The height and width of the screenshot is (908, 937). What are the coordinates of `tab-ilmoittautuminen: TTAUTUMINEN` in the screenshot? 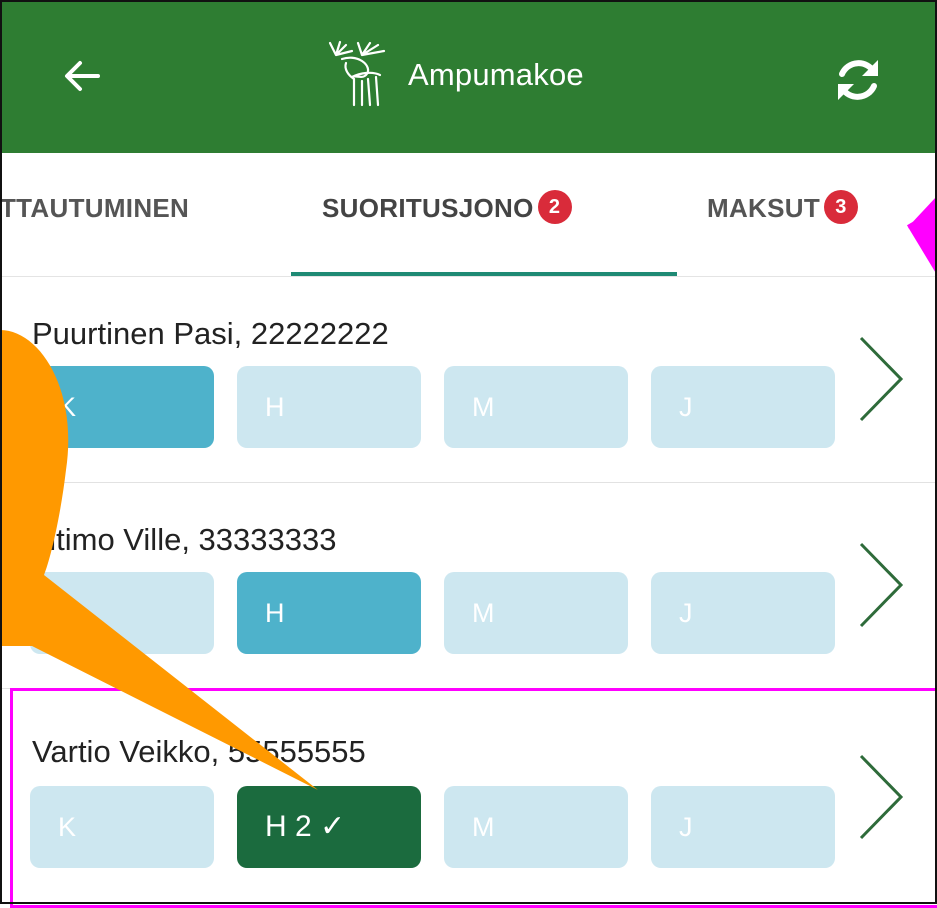 It's located at (94, 208).